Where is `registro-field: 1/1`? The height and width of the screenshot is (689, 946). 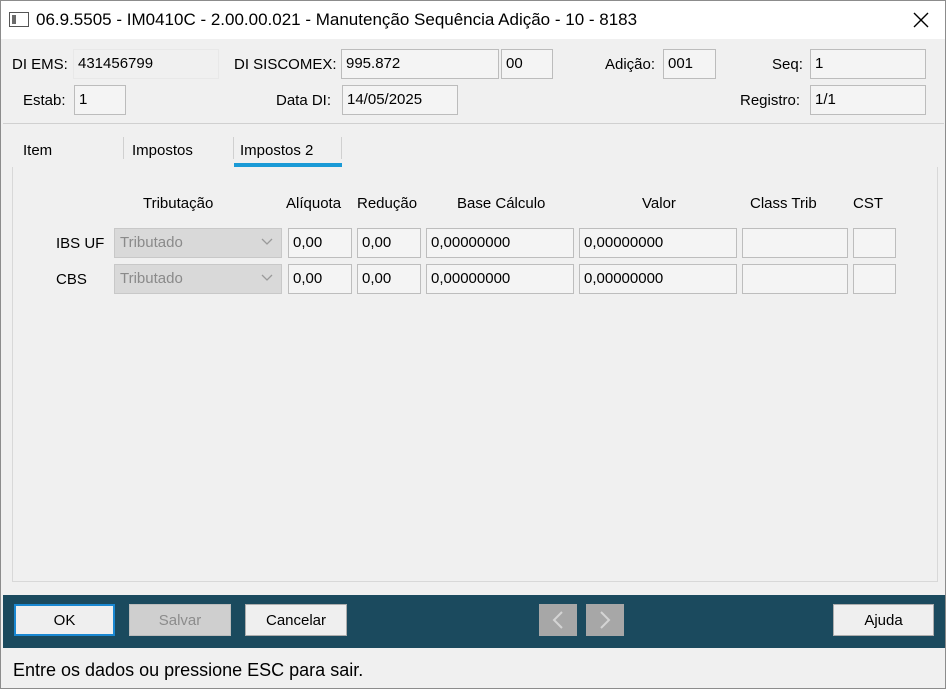 registro-field: 1/1 is located at coordinates (868, 100).